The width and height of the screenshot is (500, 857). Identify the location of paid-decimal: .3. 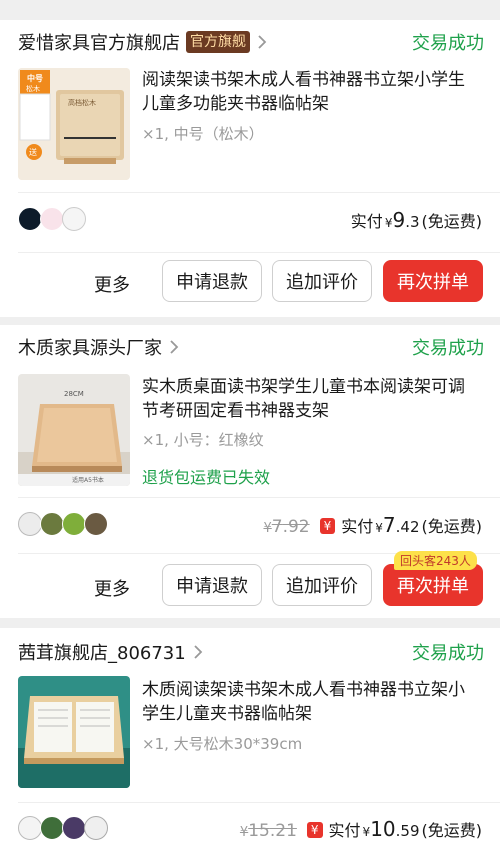
(412, 222).